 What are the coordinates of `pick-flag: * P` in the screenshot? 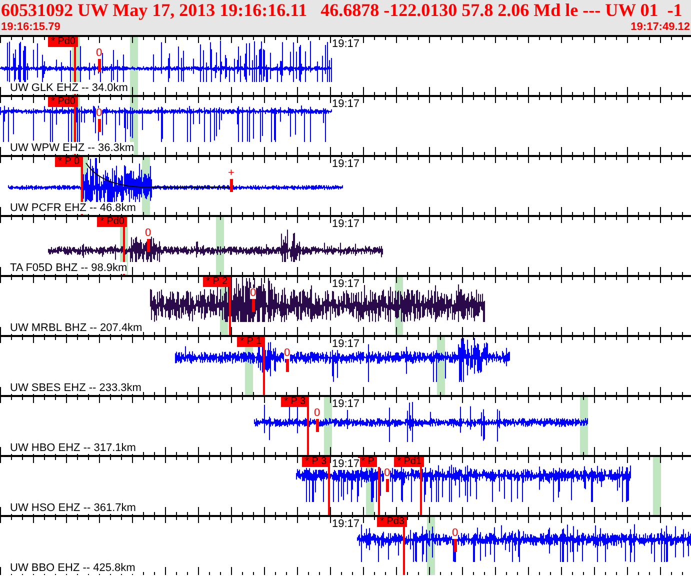 It's located at (368, 462).